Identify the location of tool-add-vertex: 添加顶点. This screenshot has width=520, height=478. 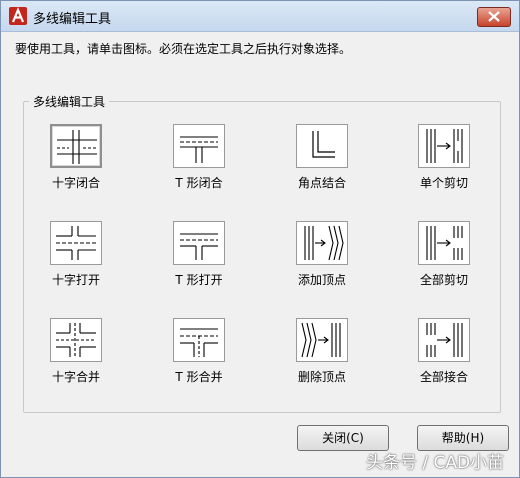
(324, 257).